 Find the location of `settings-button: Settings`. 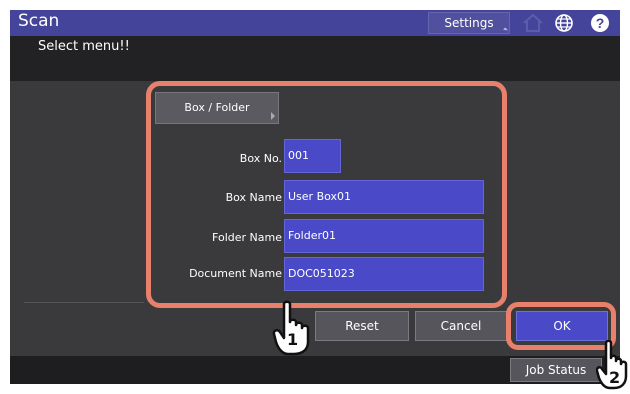

settings-button: Settings is located at coordinates (469, 23).